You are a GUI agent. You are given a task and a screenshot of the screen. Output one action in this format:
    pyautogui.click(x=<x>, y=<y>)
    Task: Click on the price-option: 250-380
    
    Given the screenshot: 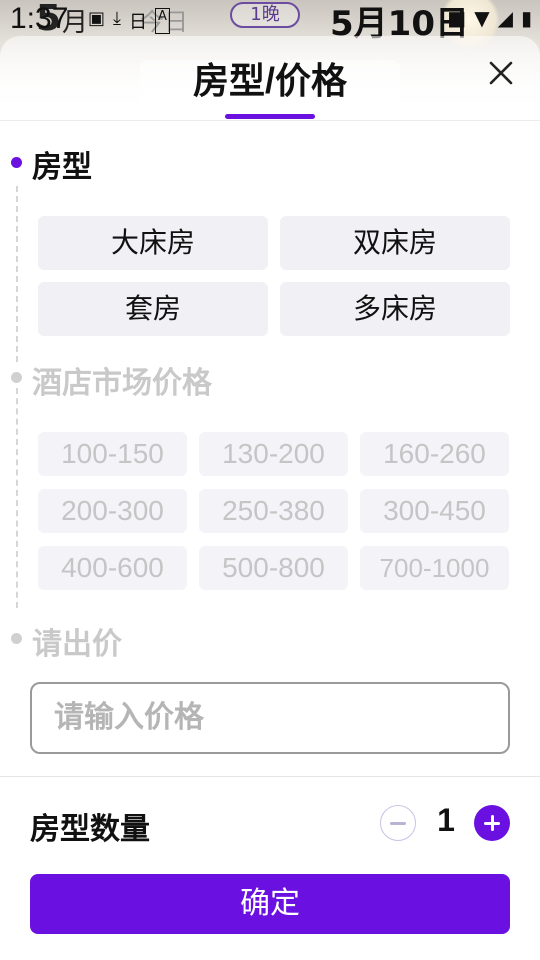 What is the action you would take?
    pyautogui.click(x=273, y=511)
    